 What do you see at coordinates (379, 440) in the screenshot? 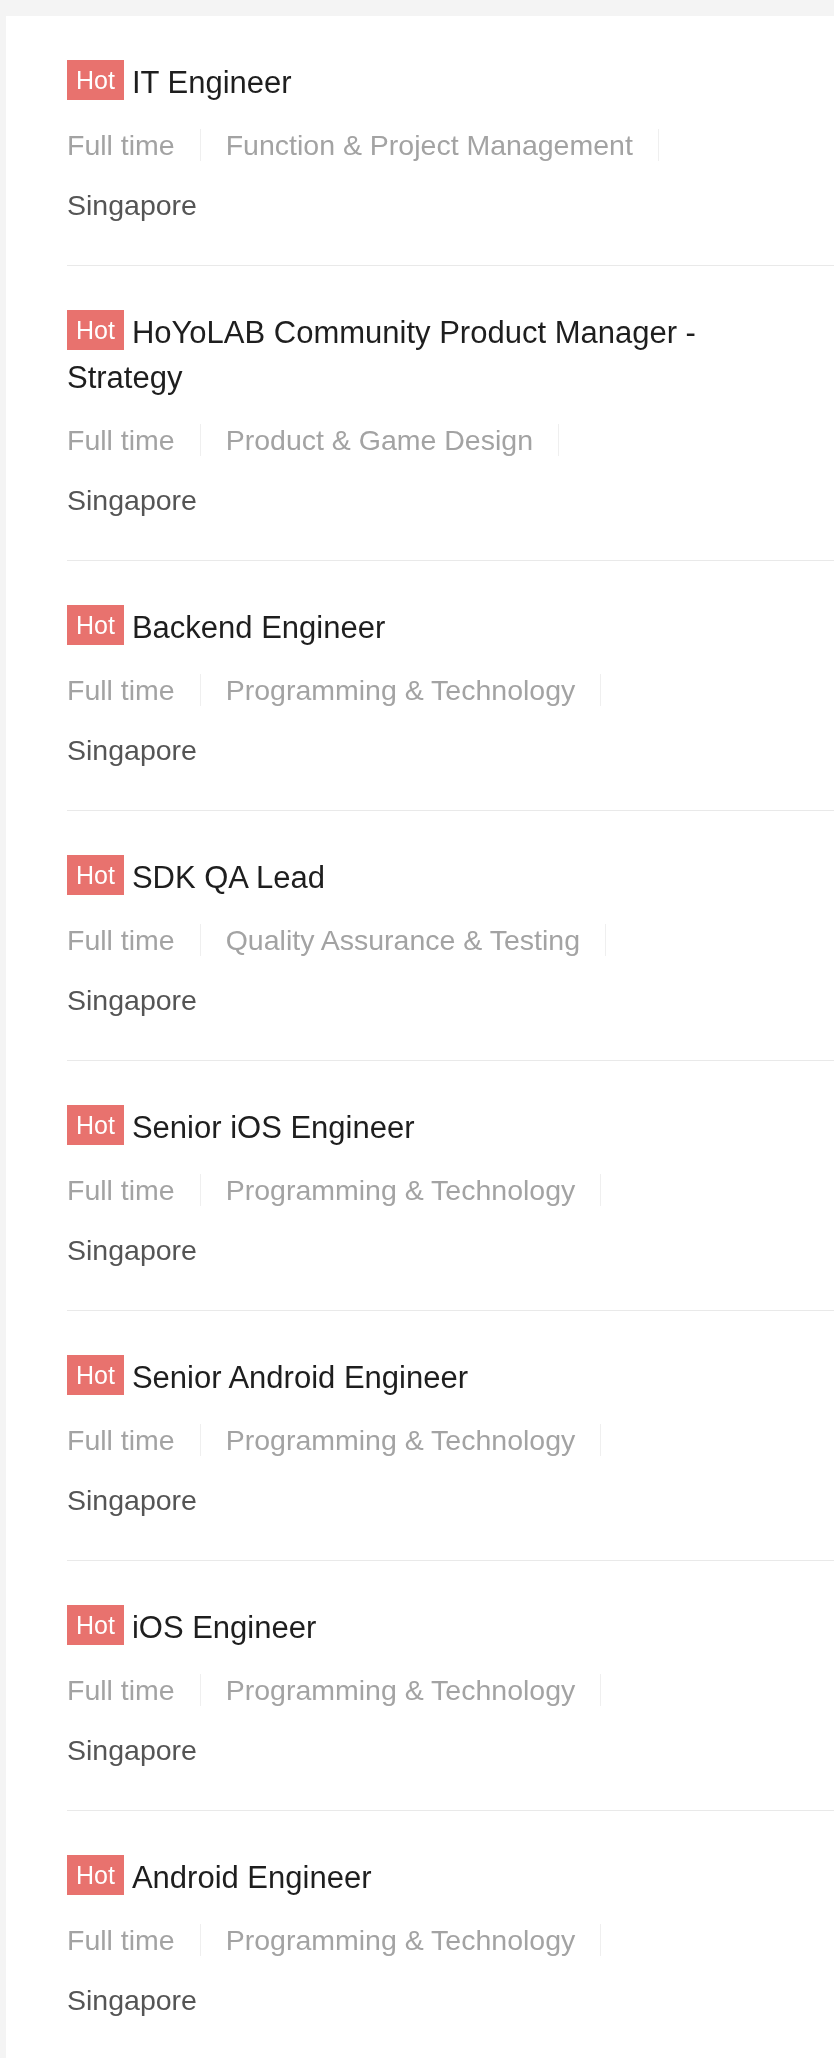
I see `job-category-label: Product & Game Design` at bounding box center [379, 440].